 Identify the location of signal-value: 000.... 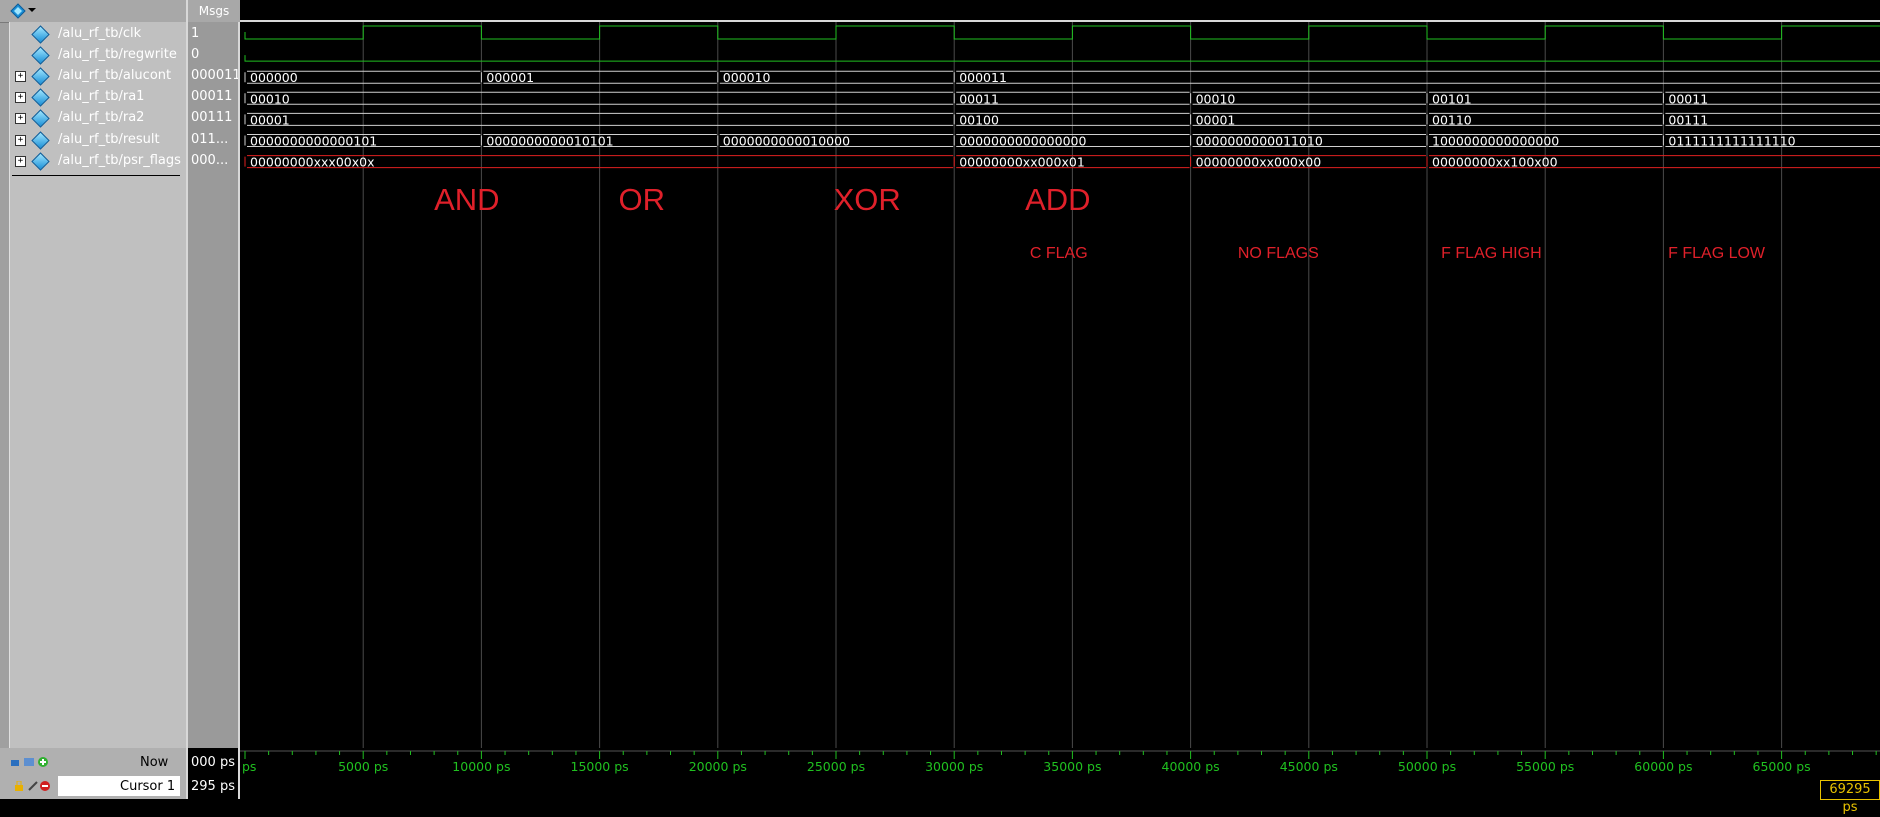
(210, 160).